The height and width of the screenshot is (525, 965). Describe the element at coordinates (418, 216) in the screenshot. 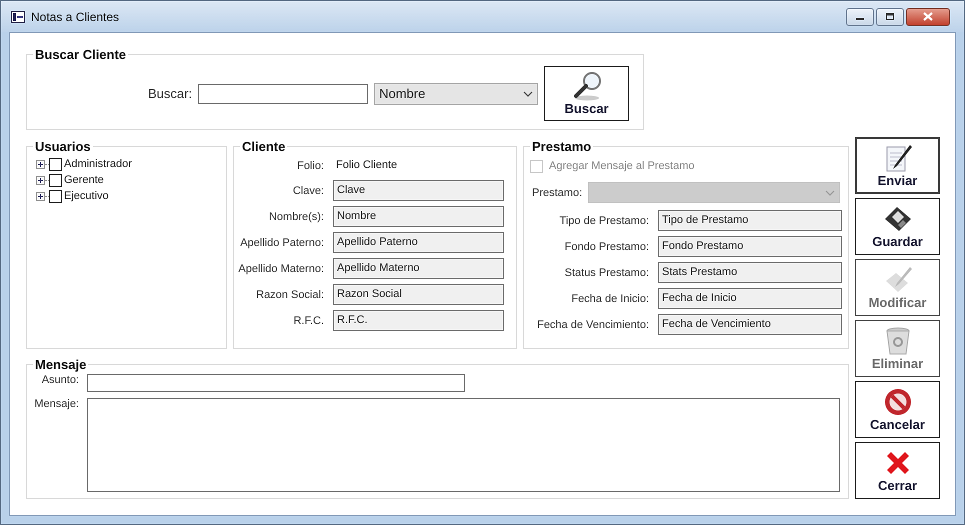

I see `readonly-field: Nombre` at that location.